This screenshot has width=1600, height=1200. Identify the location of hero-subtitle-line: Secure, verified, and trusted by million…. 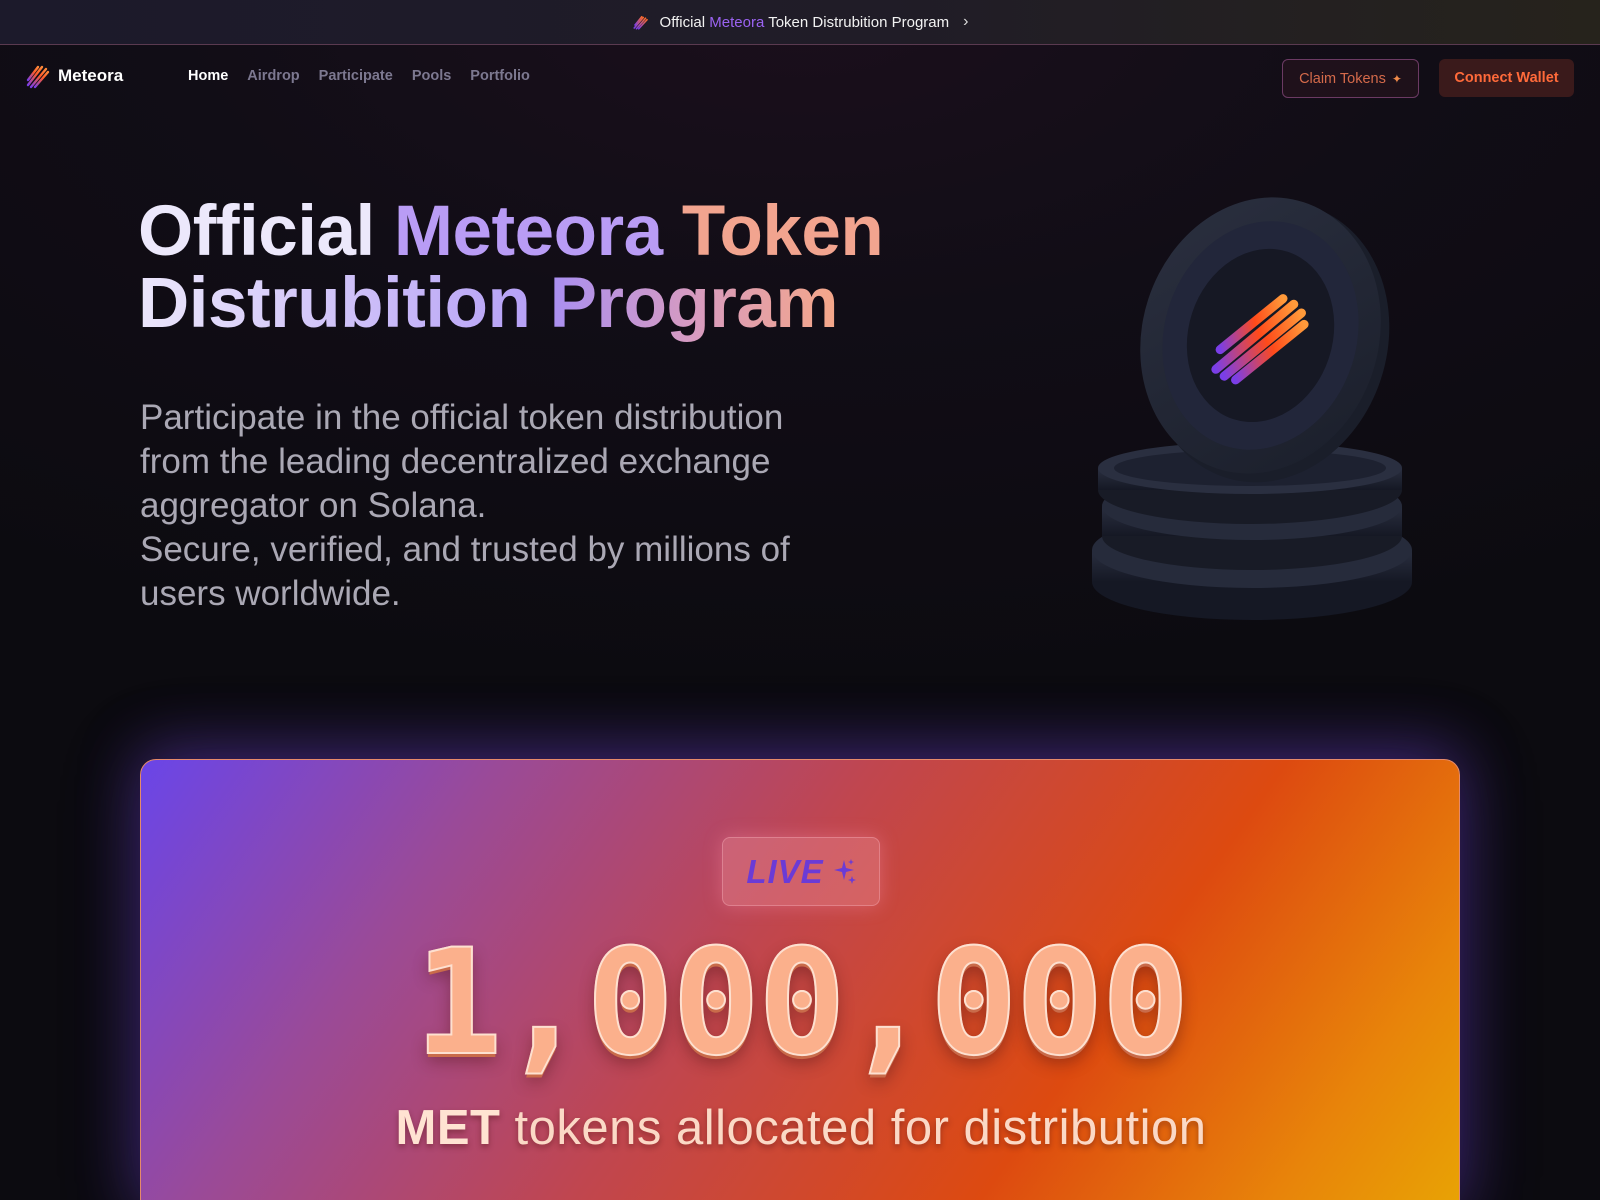
(465, 571).